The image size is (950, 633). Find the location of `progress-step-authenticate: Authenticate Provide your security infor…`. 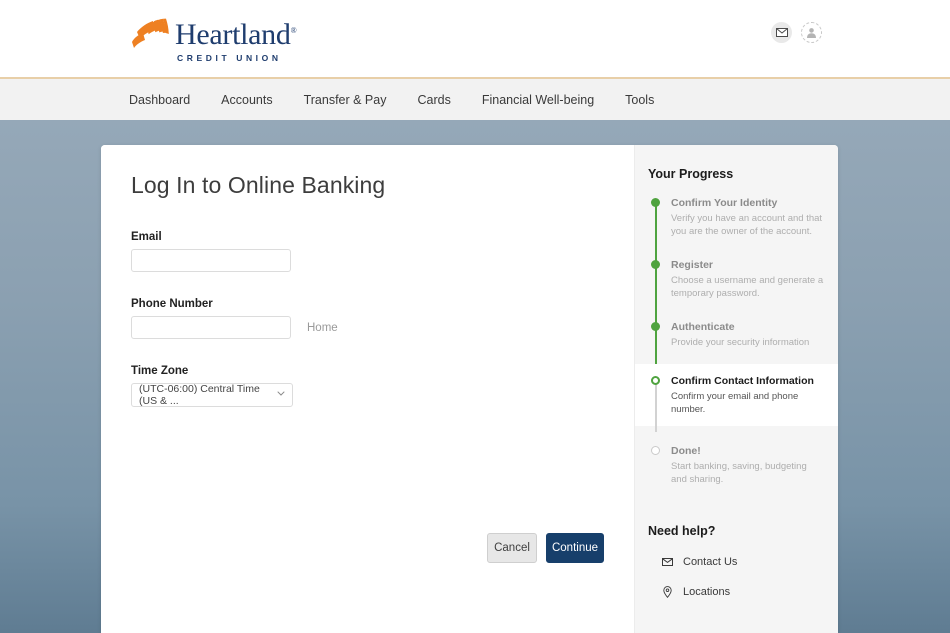

progress-step-authenticate: Authenticate Provide your security infor… is located at coordinates (736, 349).